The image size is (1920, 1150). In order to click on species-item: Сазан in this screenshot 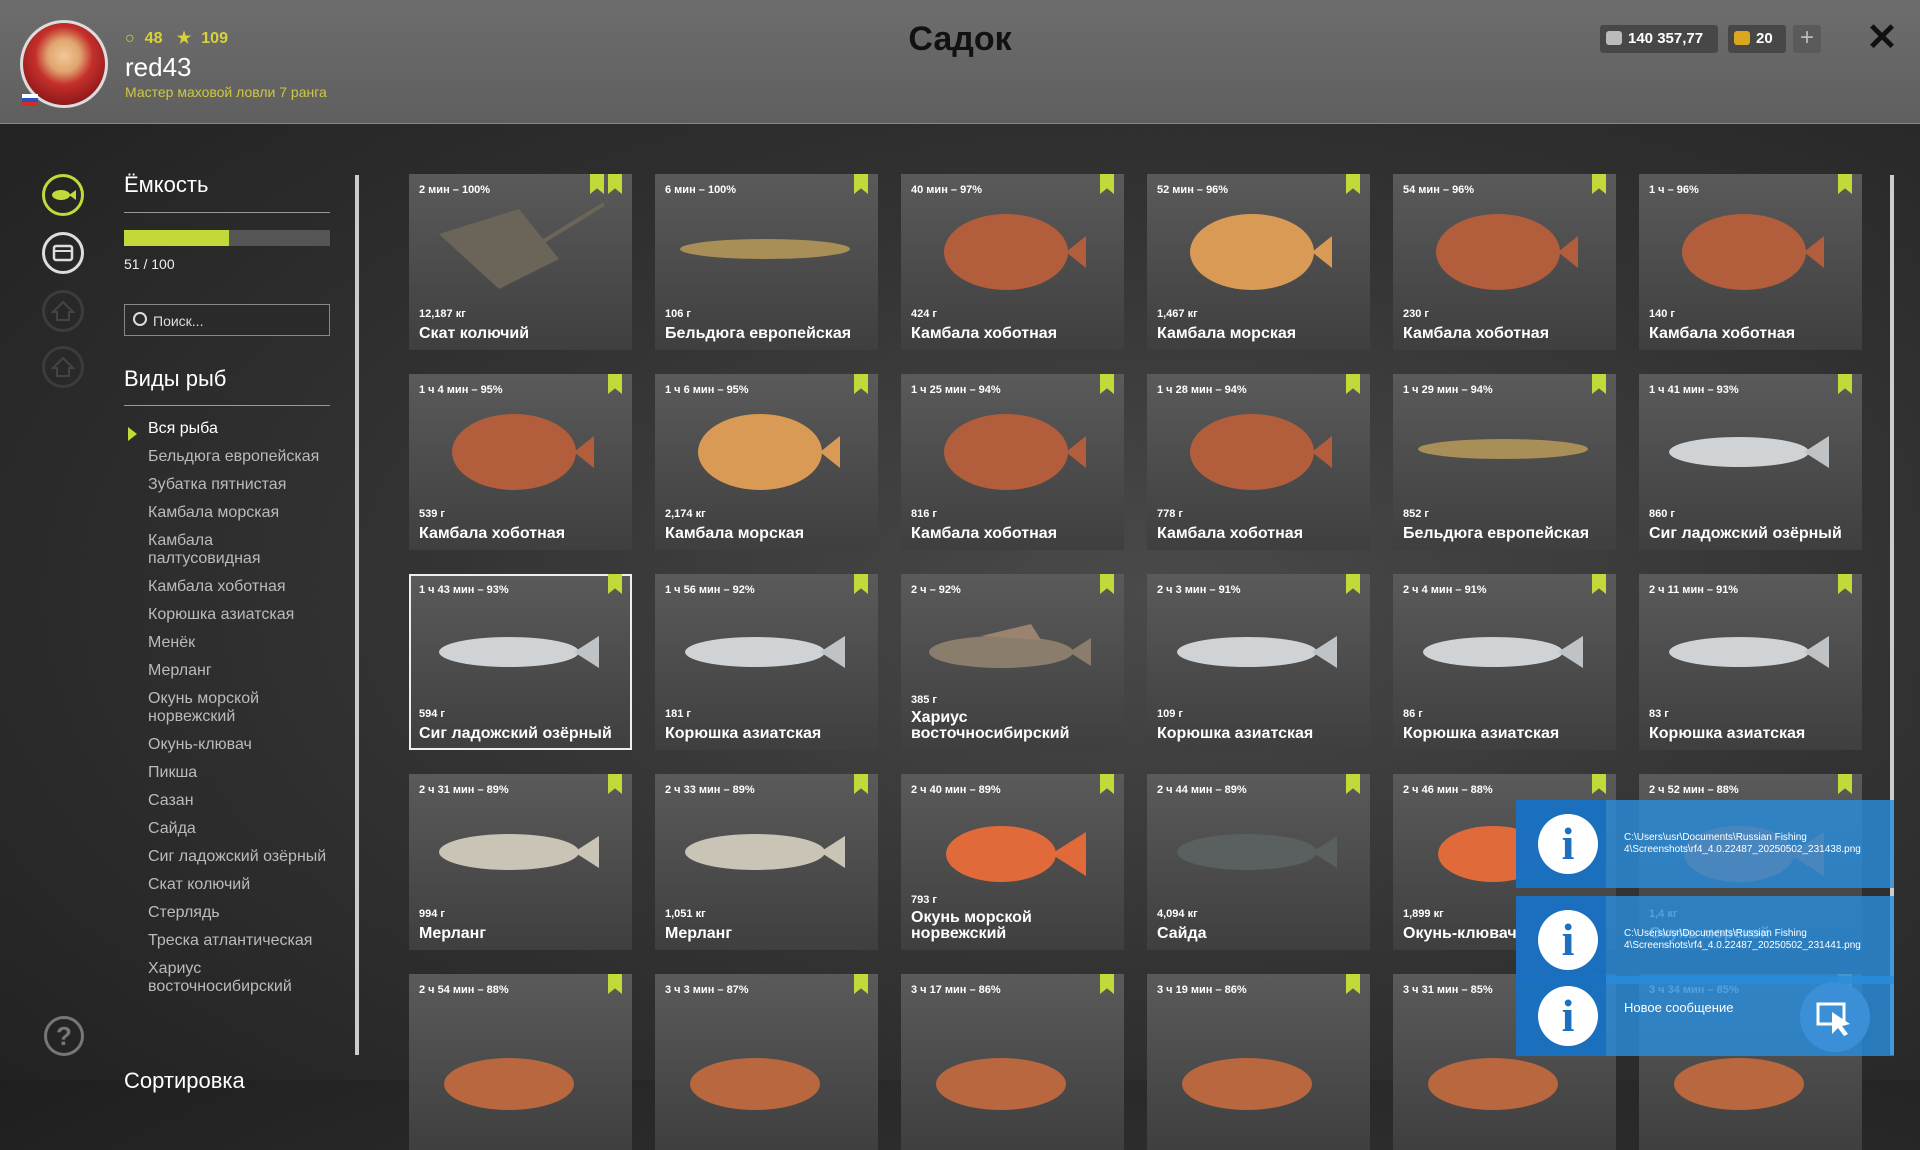, I will do `click(238, 801)`.